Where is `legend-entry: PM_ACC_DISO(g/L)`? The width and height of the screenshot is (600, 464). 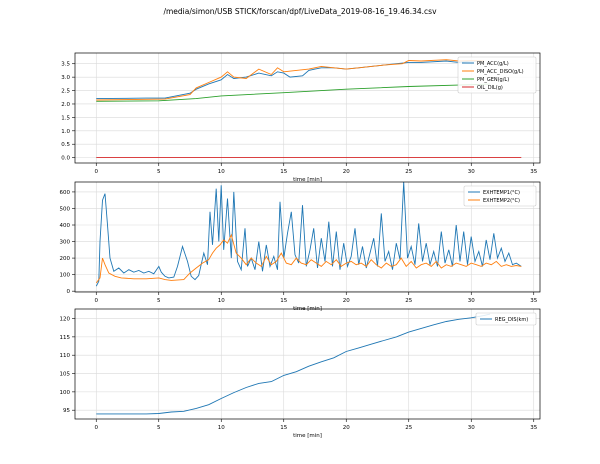
legend-entry: PM_ACC_DISO(g/L) is located at coordinates (500, 72).